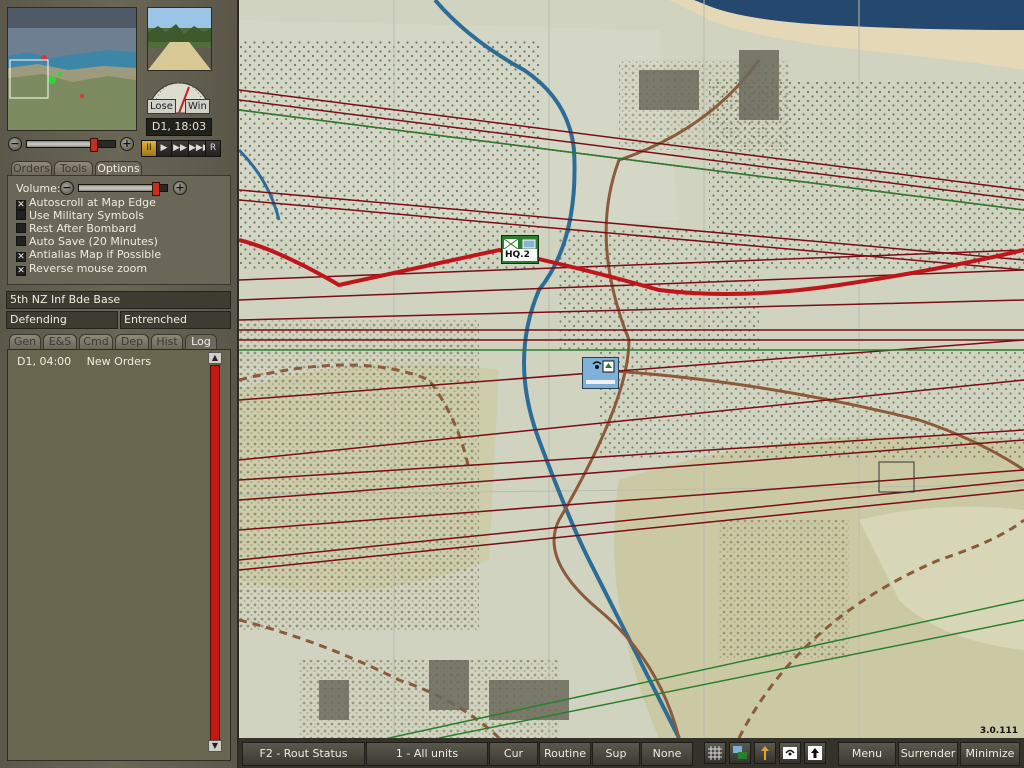 The width and height of the screenshot is (1024, 768). Describe the element at coordinates (167, 341) in the screenshot. I see `tab-hist: Hist` at that location.